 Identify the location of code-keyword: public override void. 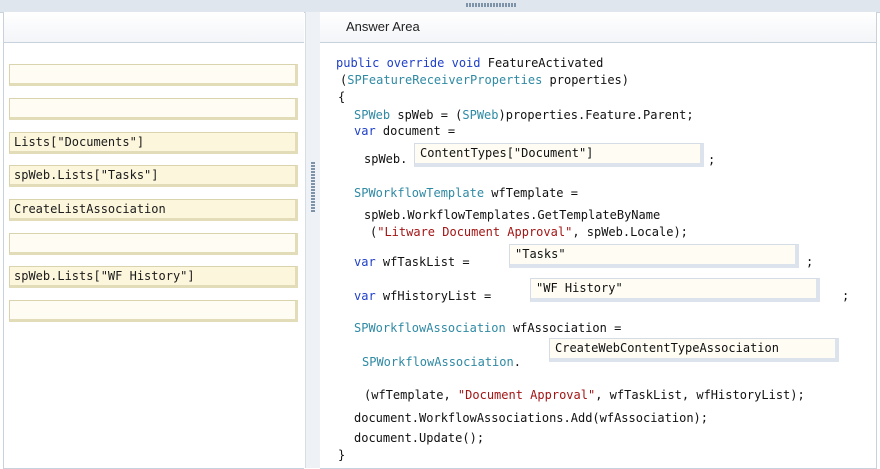
(408, 63).